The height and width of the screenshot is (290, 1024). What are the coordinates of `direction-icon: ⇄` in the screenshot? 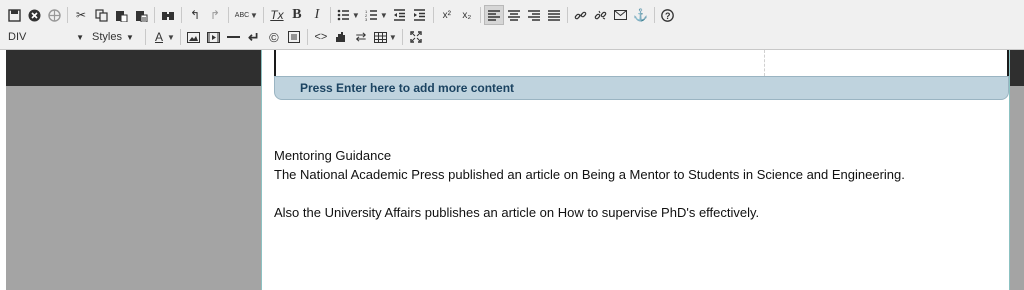 It's located at (361, 37).